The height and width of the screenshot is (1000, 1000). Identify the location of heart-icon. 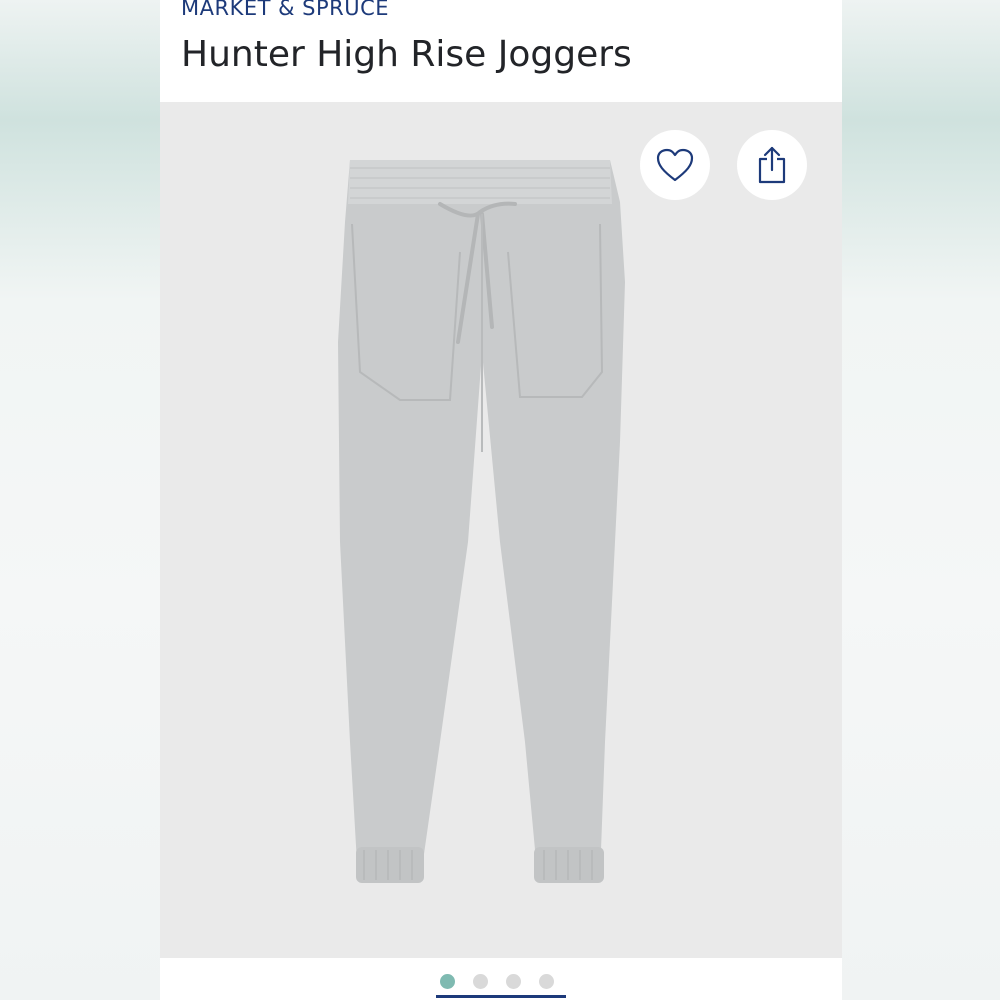
(675, 165).